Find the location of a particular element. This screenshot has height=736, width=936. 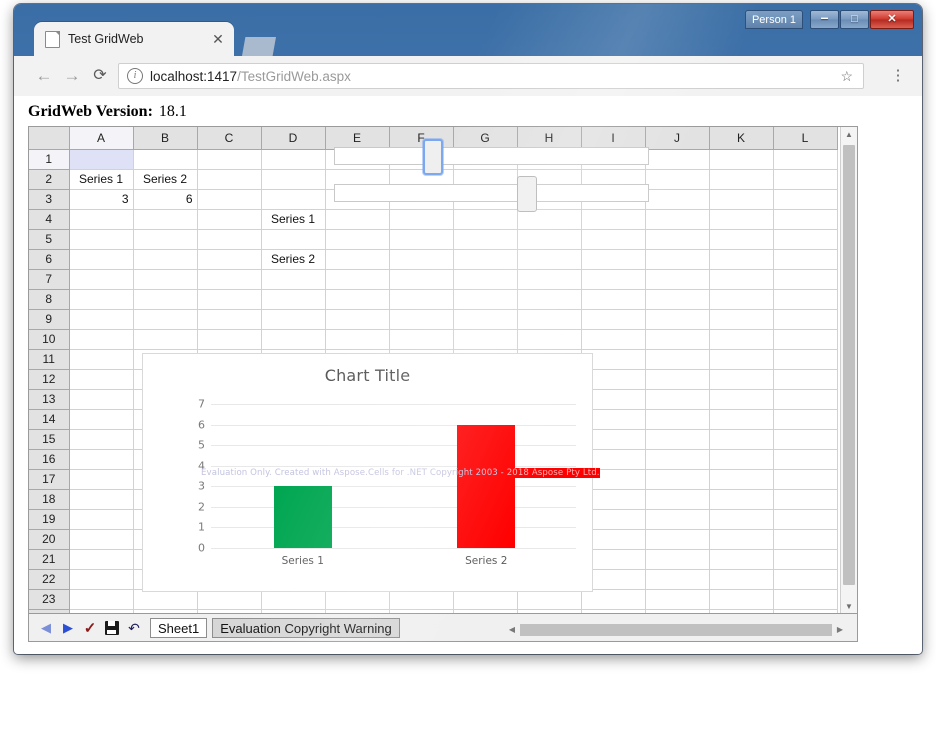

grid-cell-k5 is located at coordinates (741, 239).